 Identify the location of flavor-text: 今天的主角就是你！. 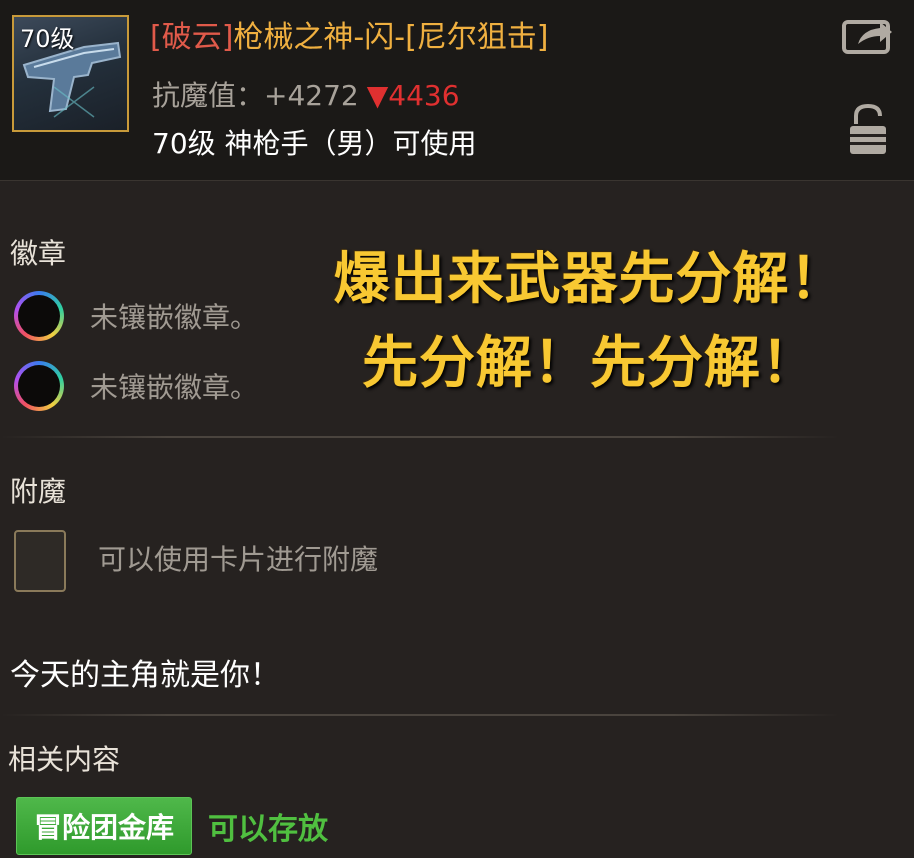
(145, 675).